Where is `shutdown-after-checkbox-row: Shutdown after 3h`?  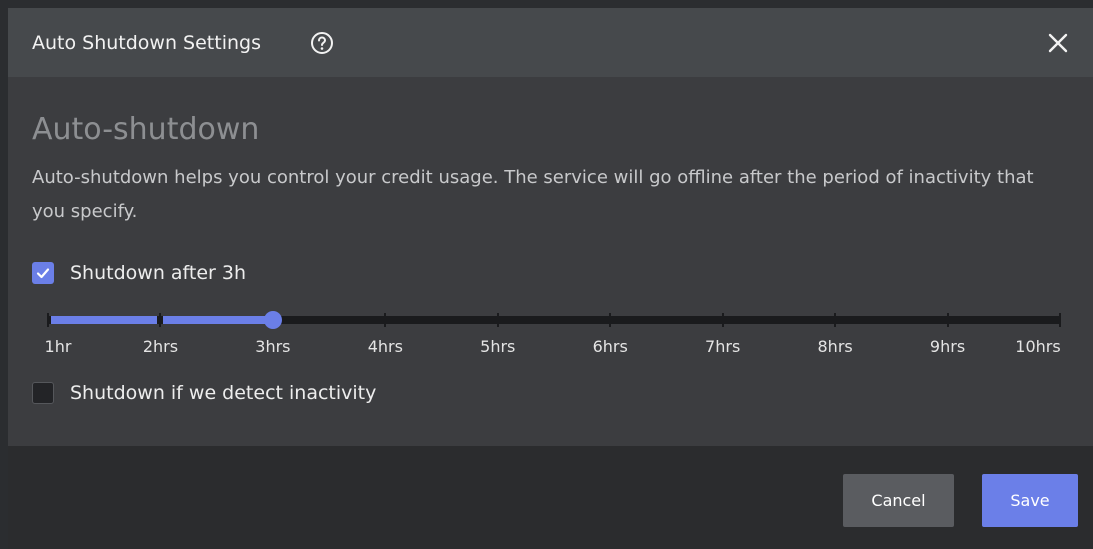 shutdown-after-checkbox-row: Shutdown after 3h is located at coordinates (139, 273).